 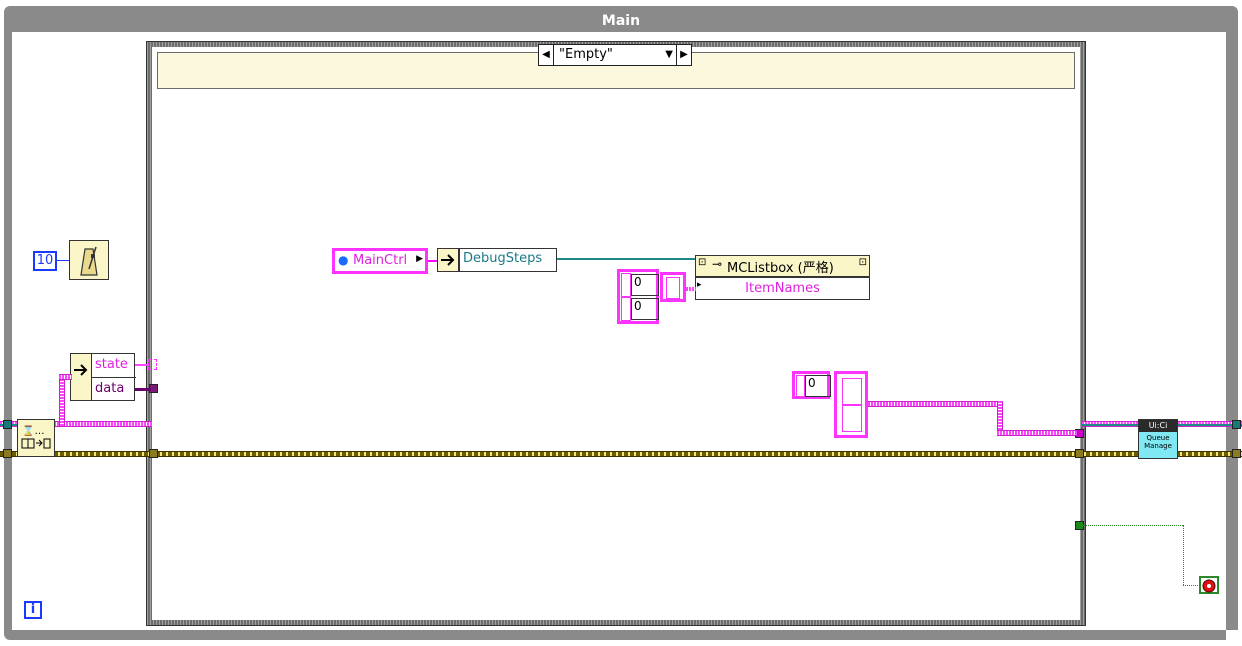 What do you see at coordinates (152, 364) in the screenshot?
I see `case-selector-terminal` at bounding box center [152, 364].